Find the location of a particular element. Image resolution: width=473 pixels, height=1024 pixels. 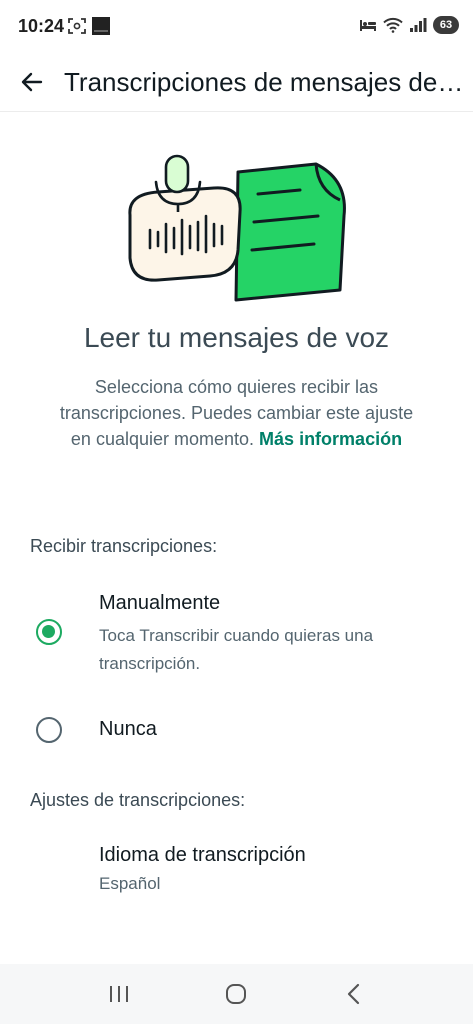

nav-back-button is located at coordinates (354, 994).